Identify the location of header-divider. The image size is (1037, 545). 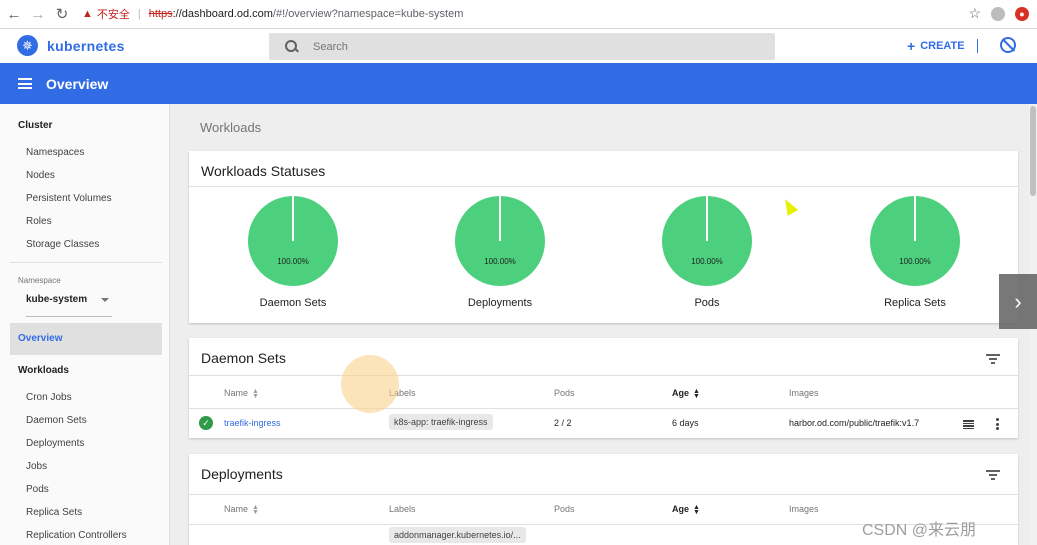
(977, 46).